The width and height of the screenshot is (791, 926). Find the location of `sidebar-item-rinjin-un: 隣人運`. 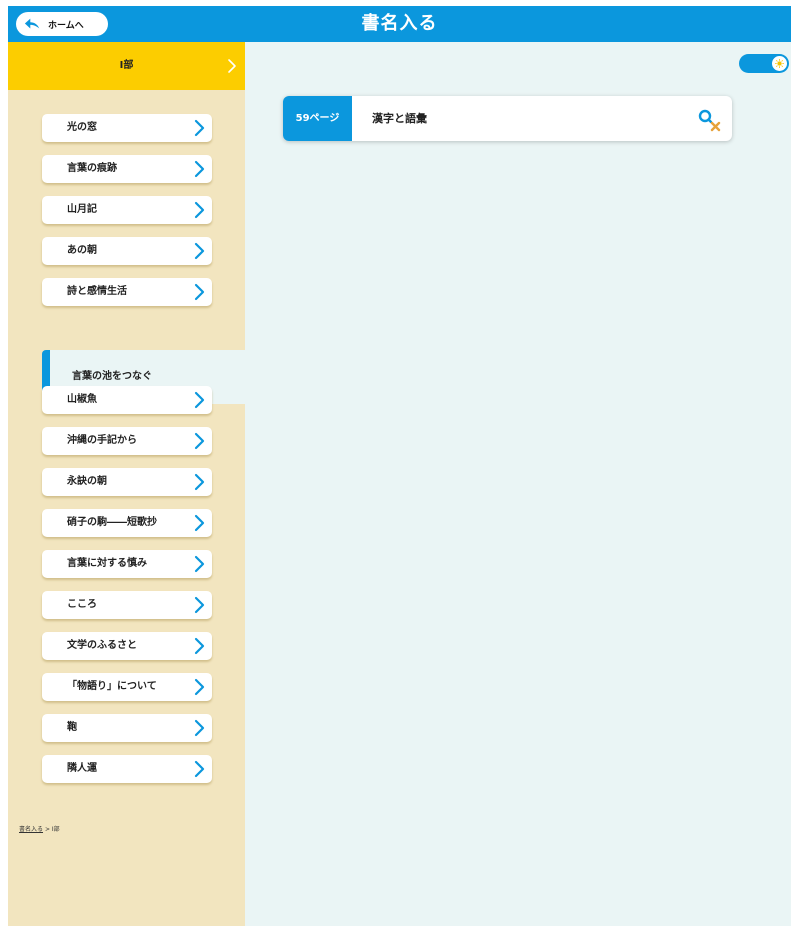

sidebar-item-rinjin-un: 隣人運 is located at coordinates (127, 769).